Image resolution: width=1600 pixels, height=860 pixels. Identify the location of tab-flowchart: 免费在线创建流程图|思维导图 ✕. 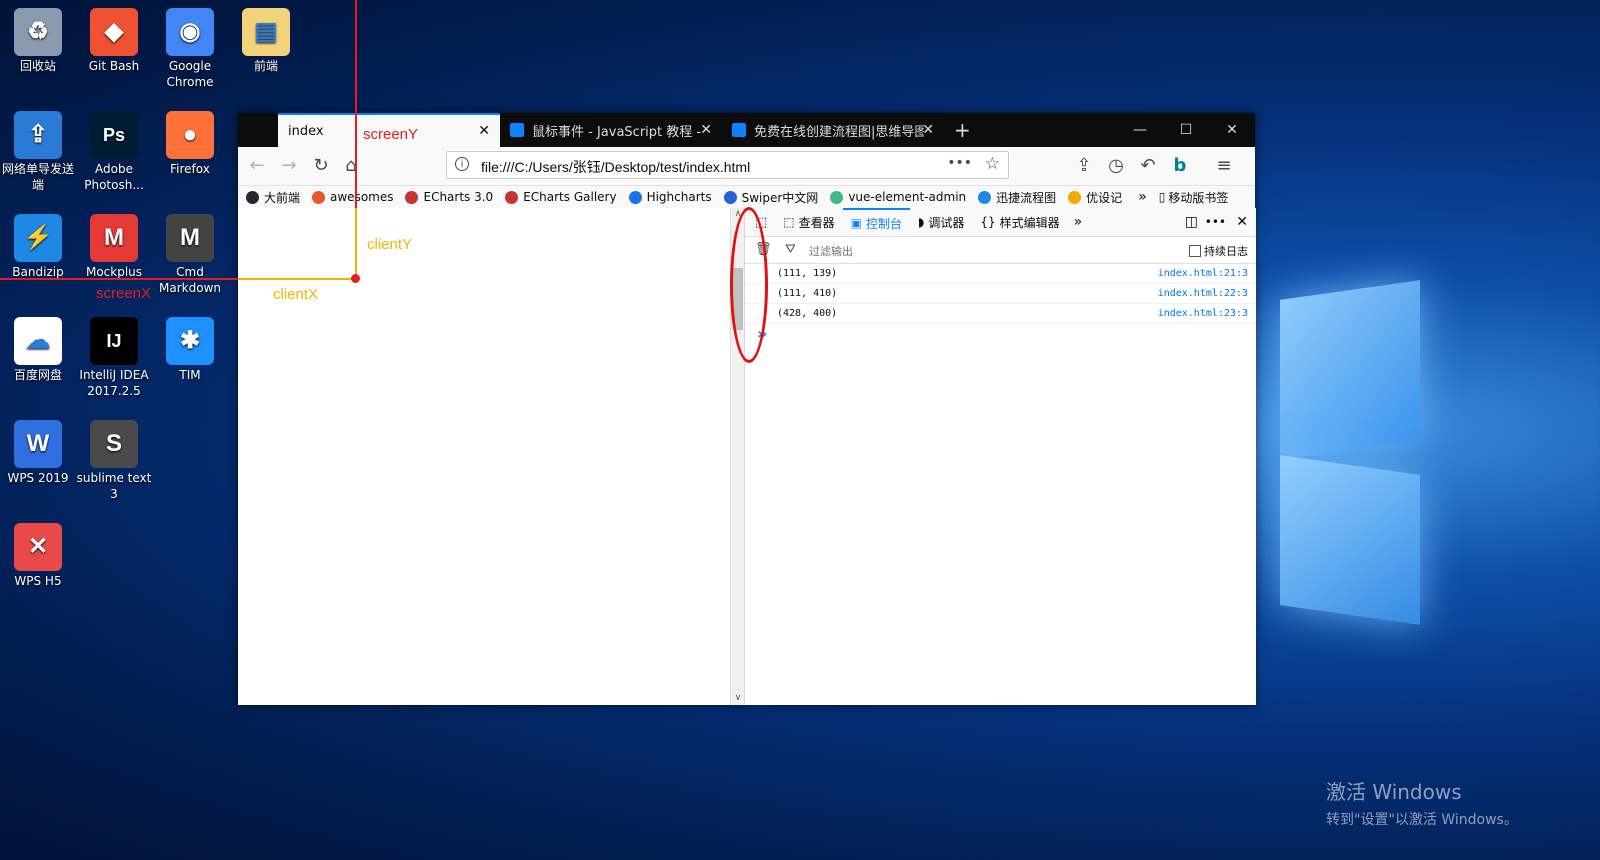
(833, 130).